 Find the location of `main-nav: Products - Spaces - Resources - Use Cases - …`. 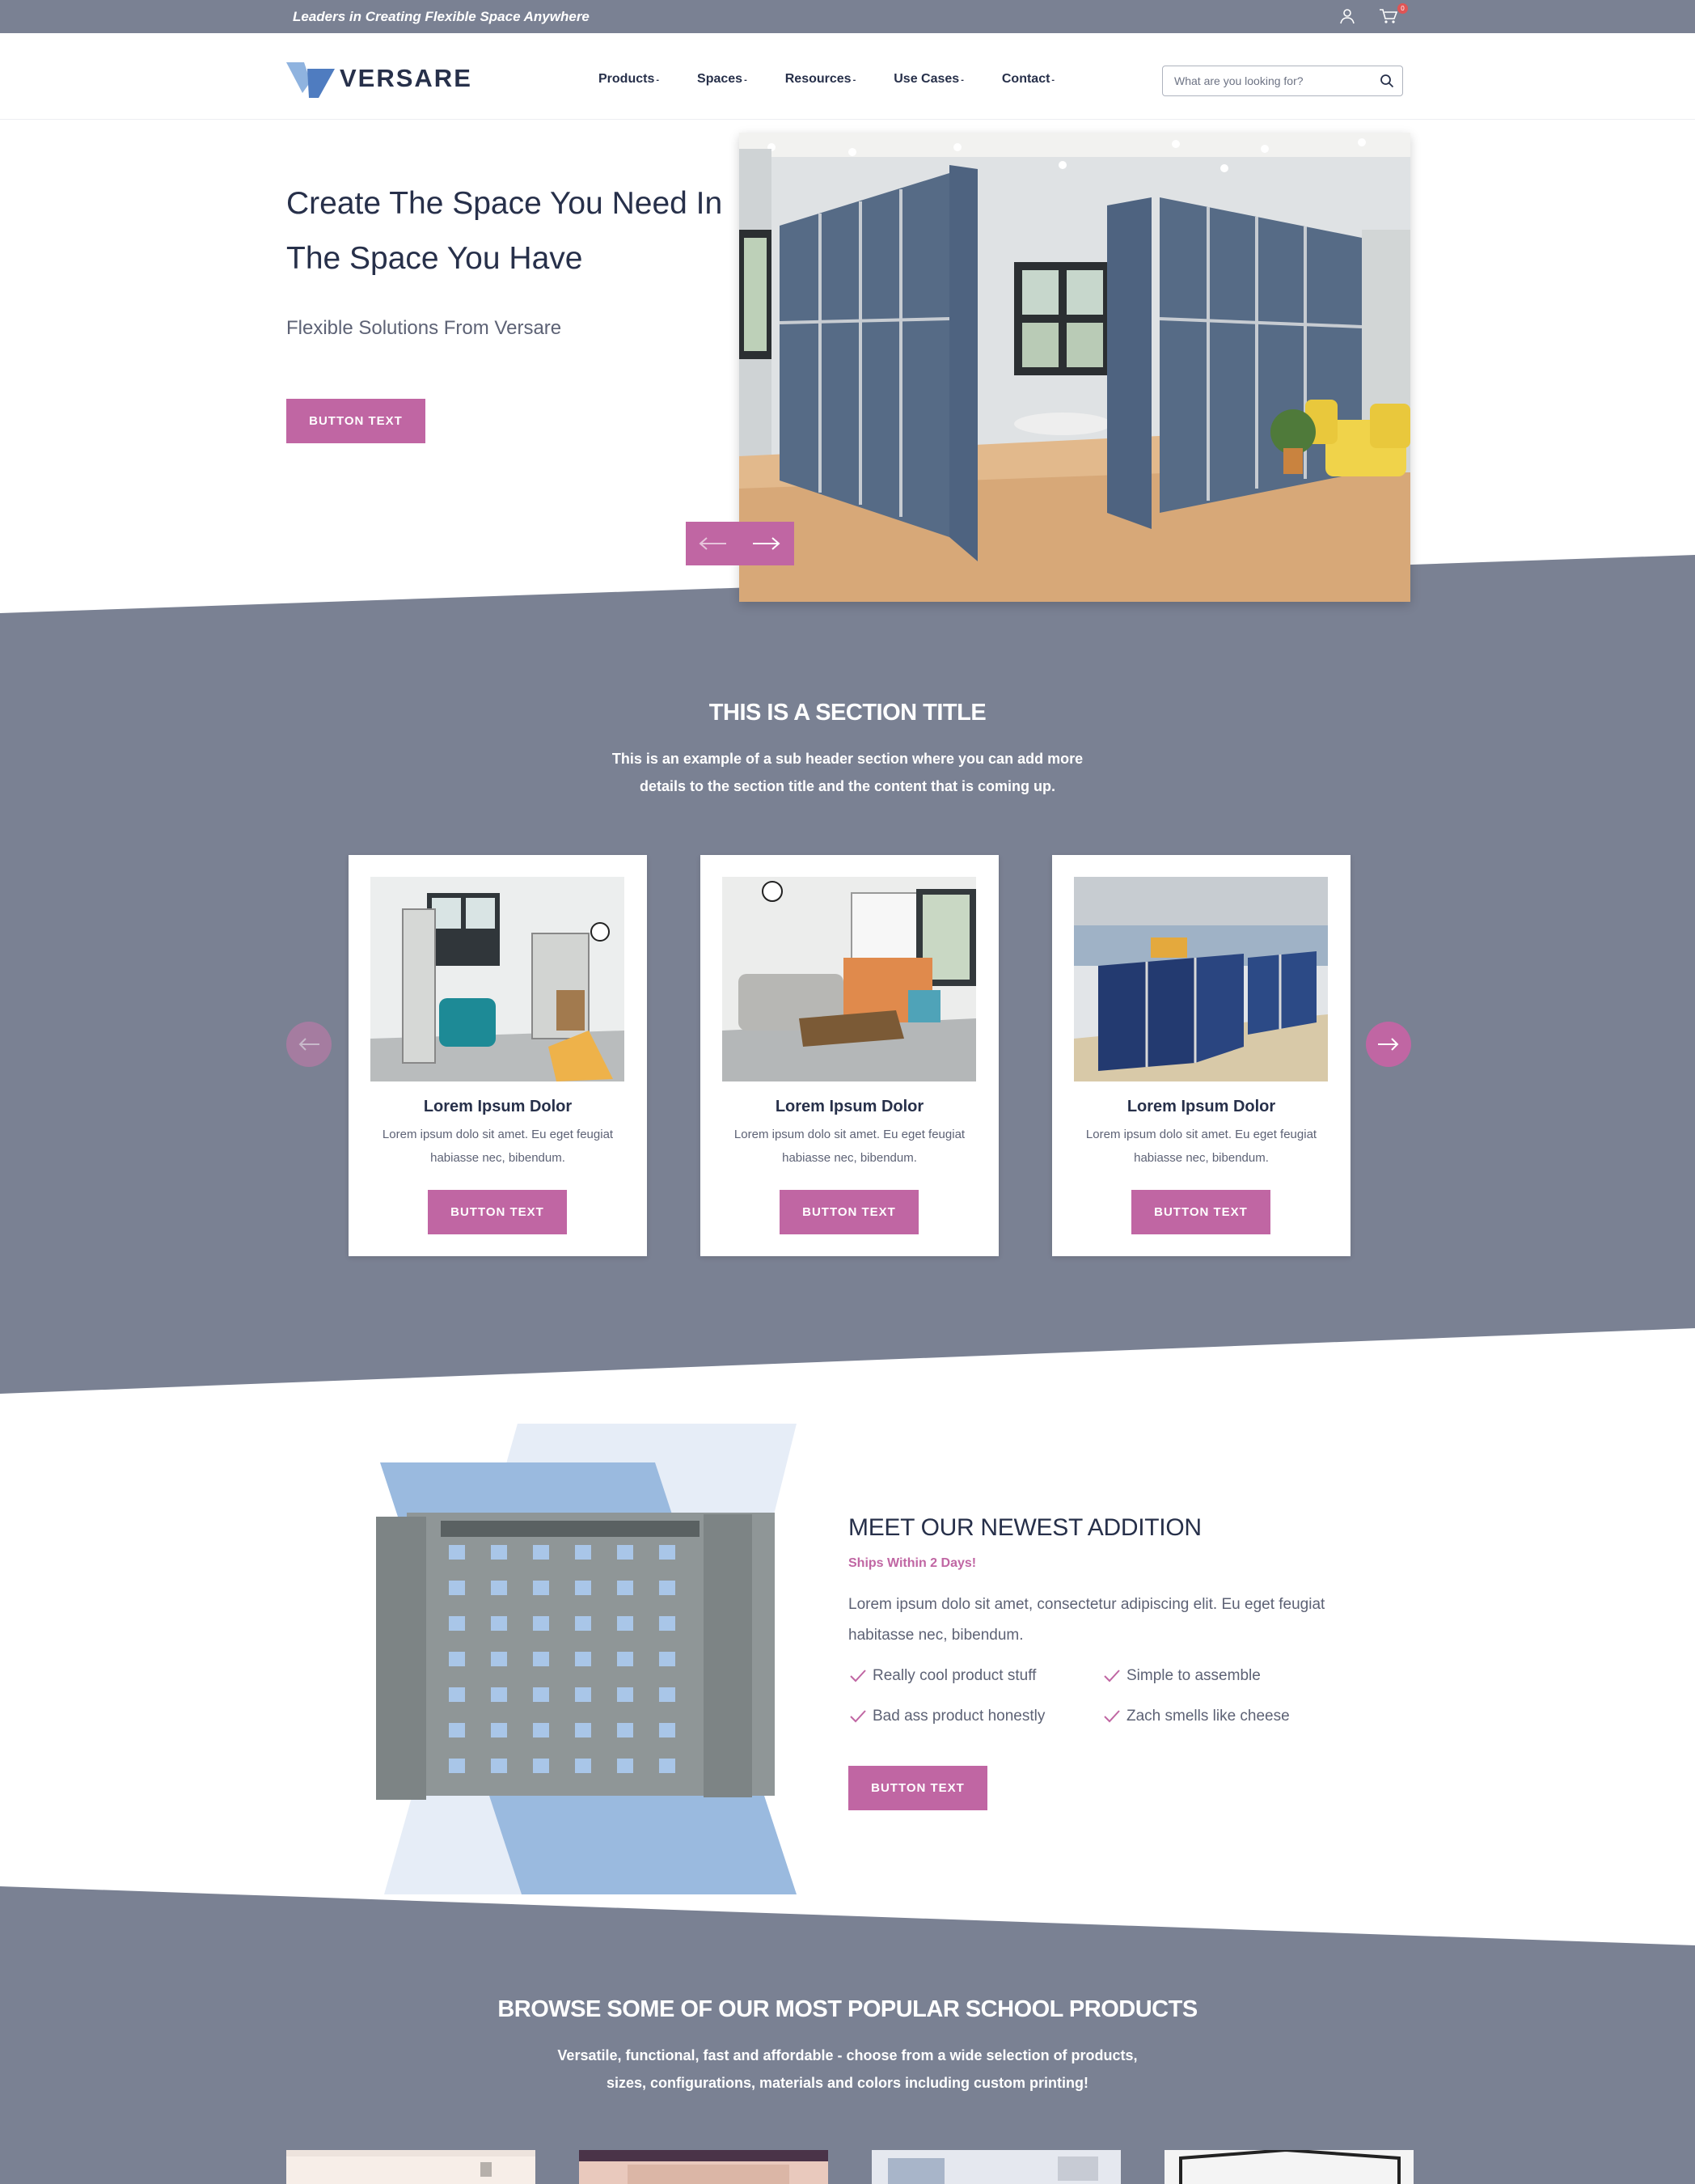

main-nav: Products - Spaces - Resources - Use Cases - … is located at coordinates (846, 79).